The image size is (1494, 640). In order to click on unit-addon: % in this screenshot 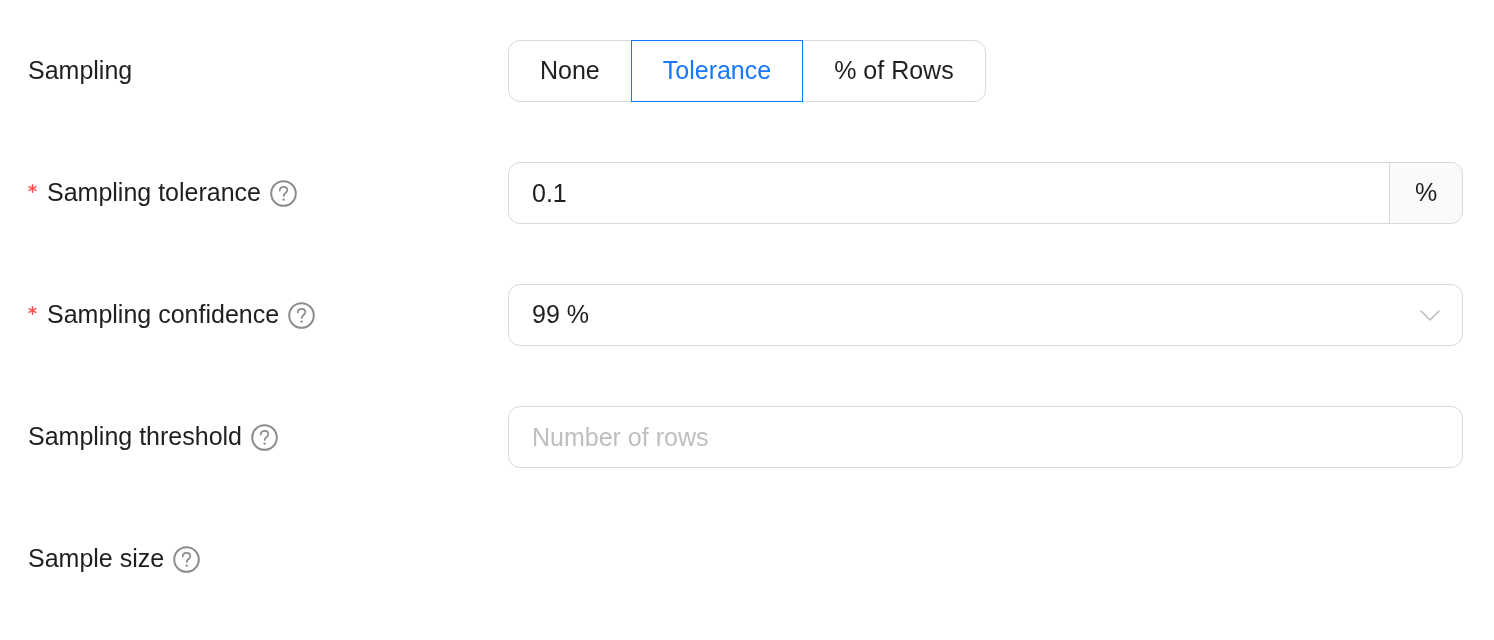, I will do `click(1426, 193)`.